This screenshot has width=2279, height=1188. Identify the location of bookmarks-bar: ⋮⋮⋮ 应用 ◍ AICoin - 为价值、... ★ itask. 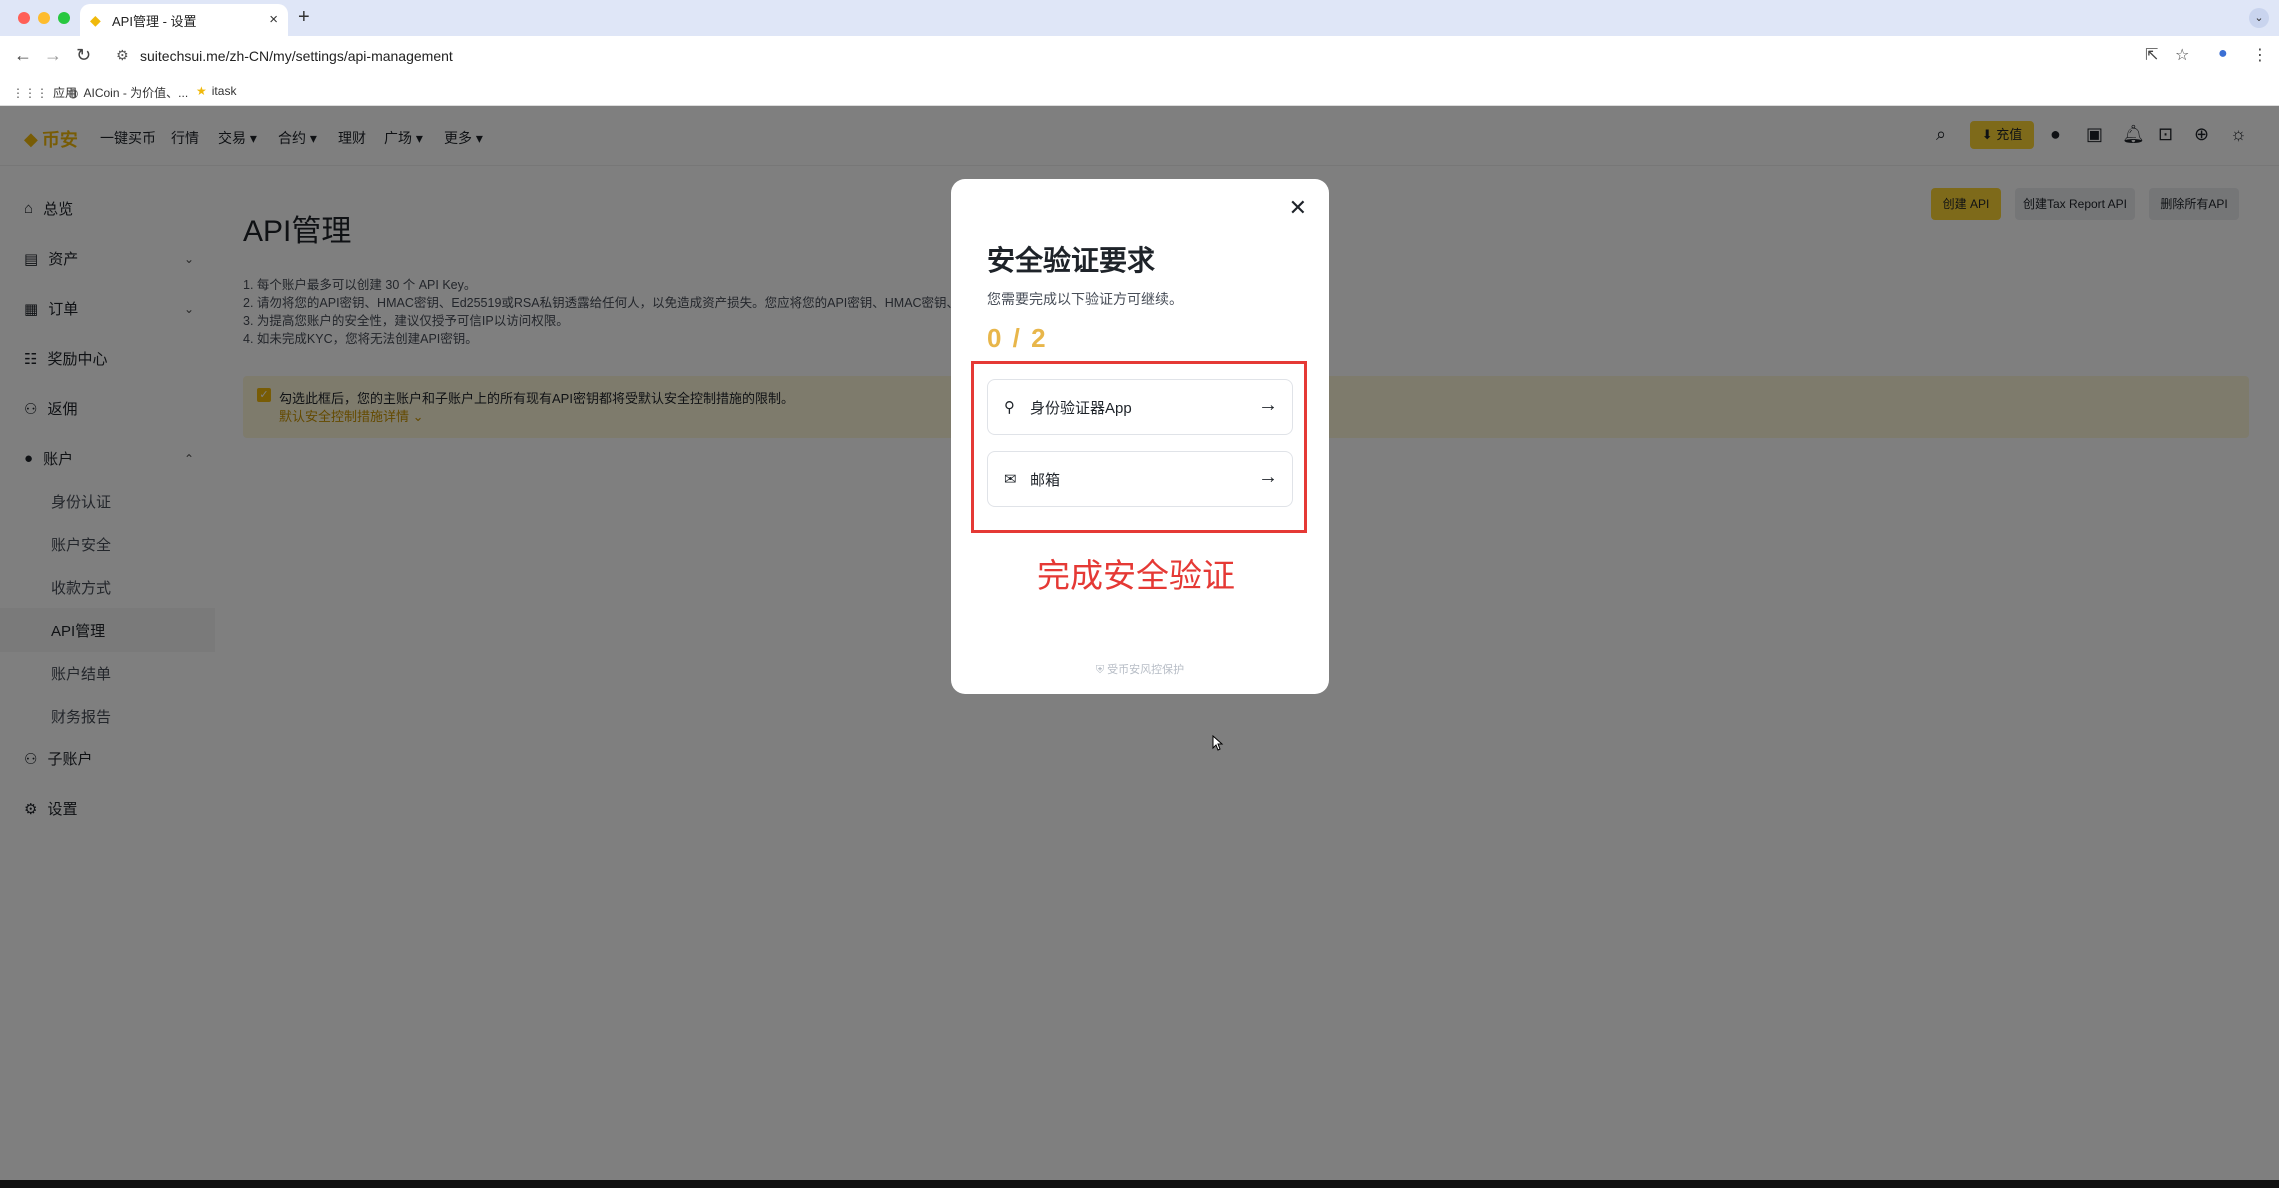
(1139, 91).